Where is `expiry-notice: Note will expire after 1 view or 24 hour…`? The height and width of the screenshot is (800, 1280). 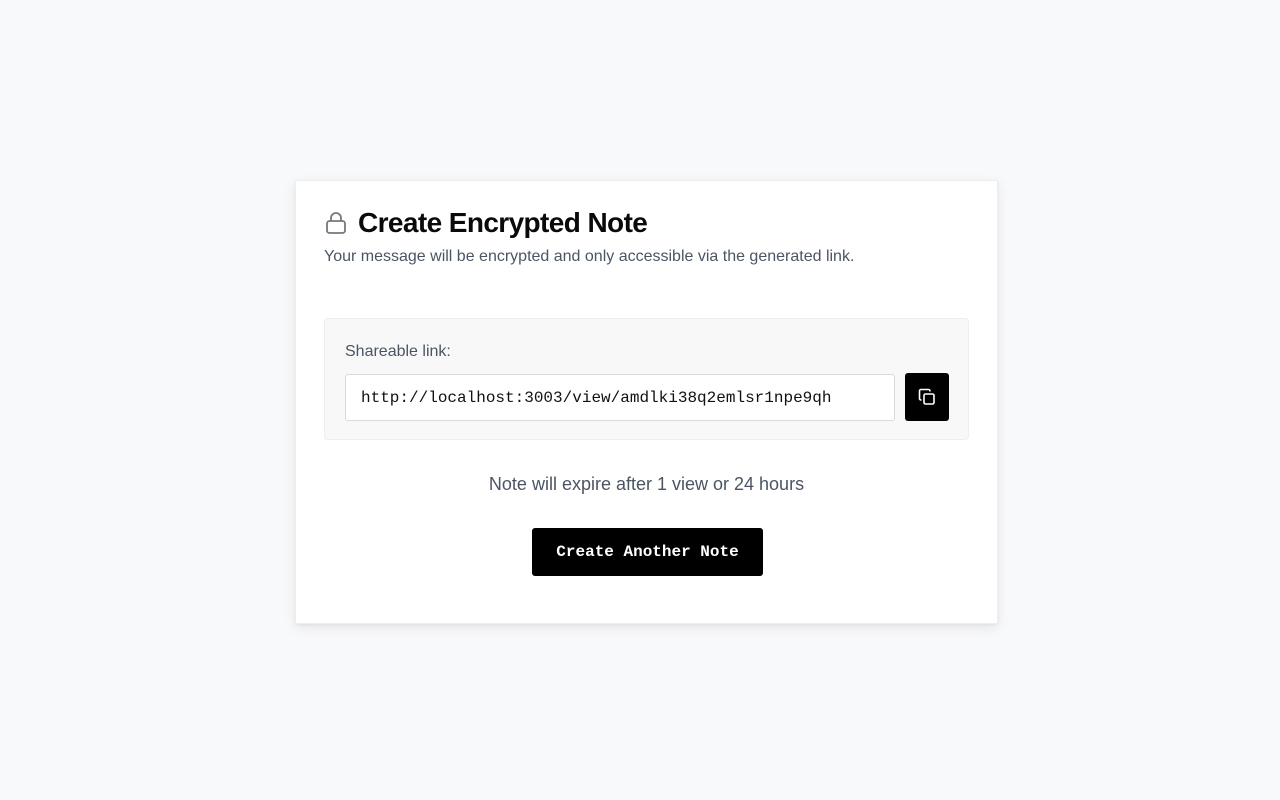
expiry-notice: Note will expire after 1 view or 24 hour… is located at coordinates (646, 484).